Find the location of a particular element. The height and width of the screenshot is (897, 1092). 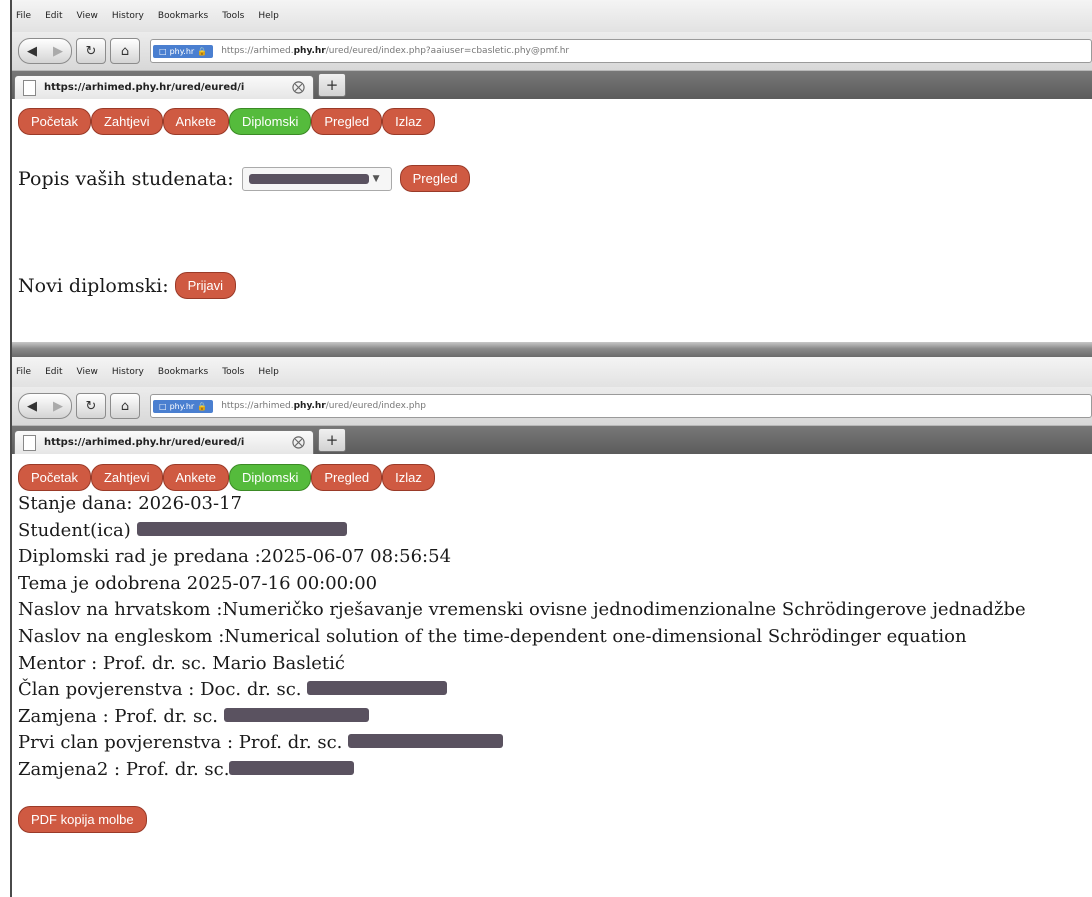

first-member-line: Prvi clan povjerenstva : Prof. dr. sc. is located at coordinates (555, 743).